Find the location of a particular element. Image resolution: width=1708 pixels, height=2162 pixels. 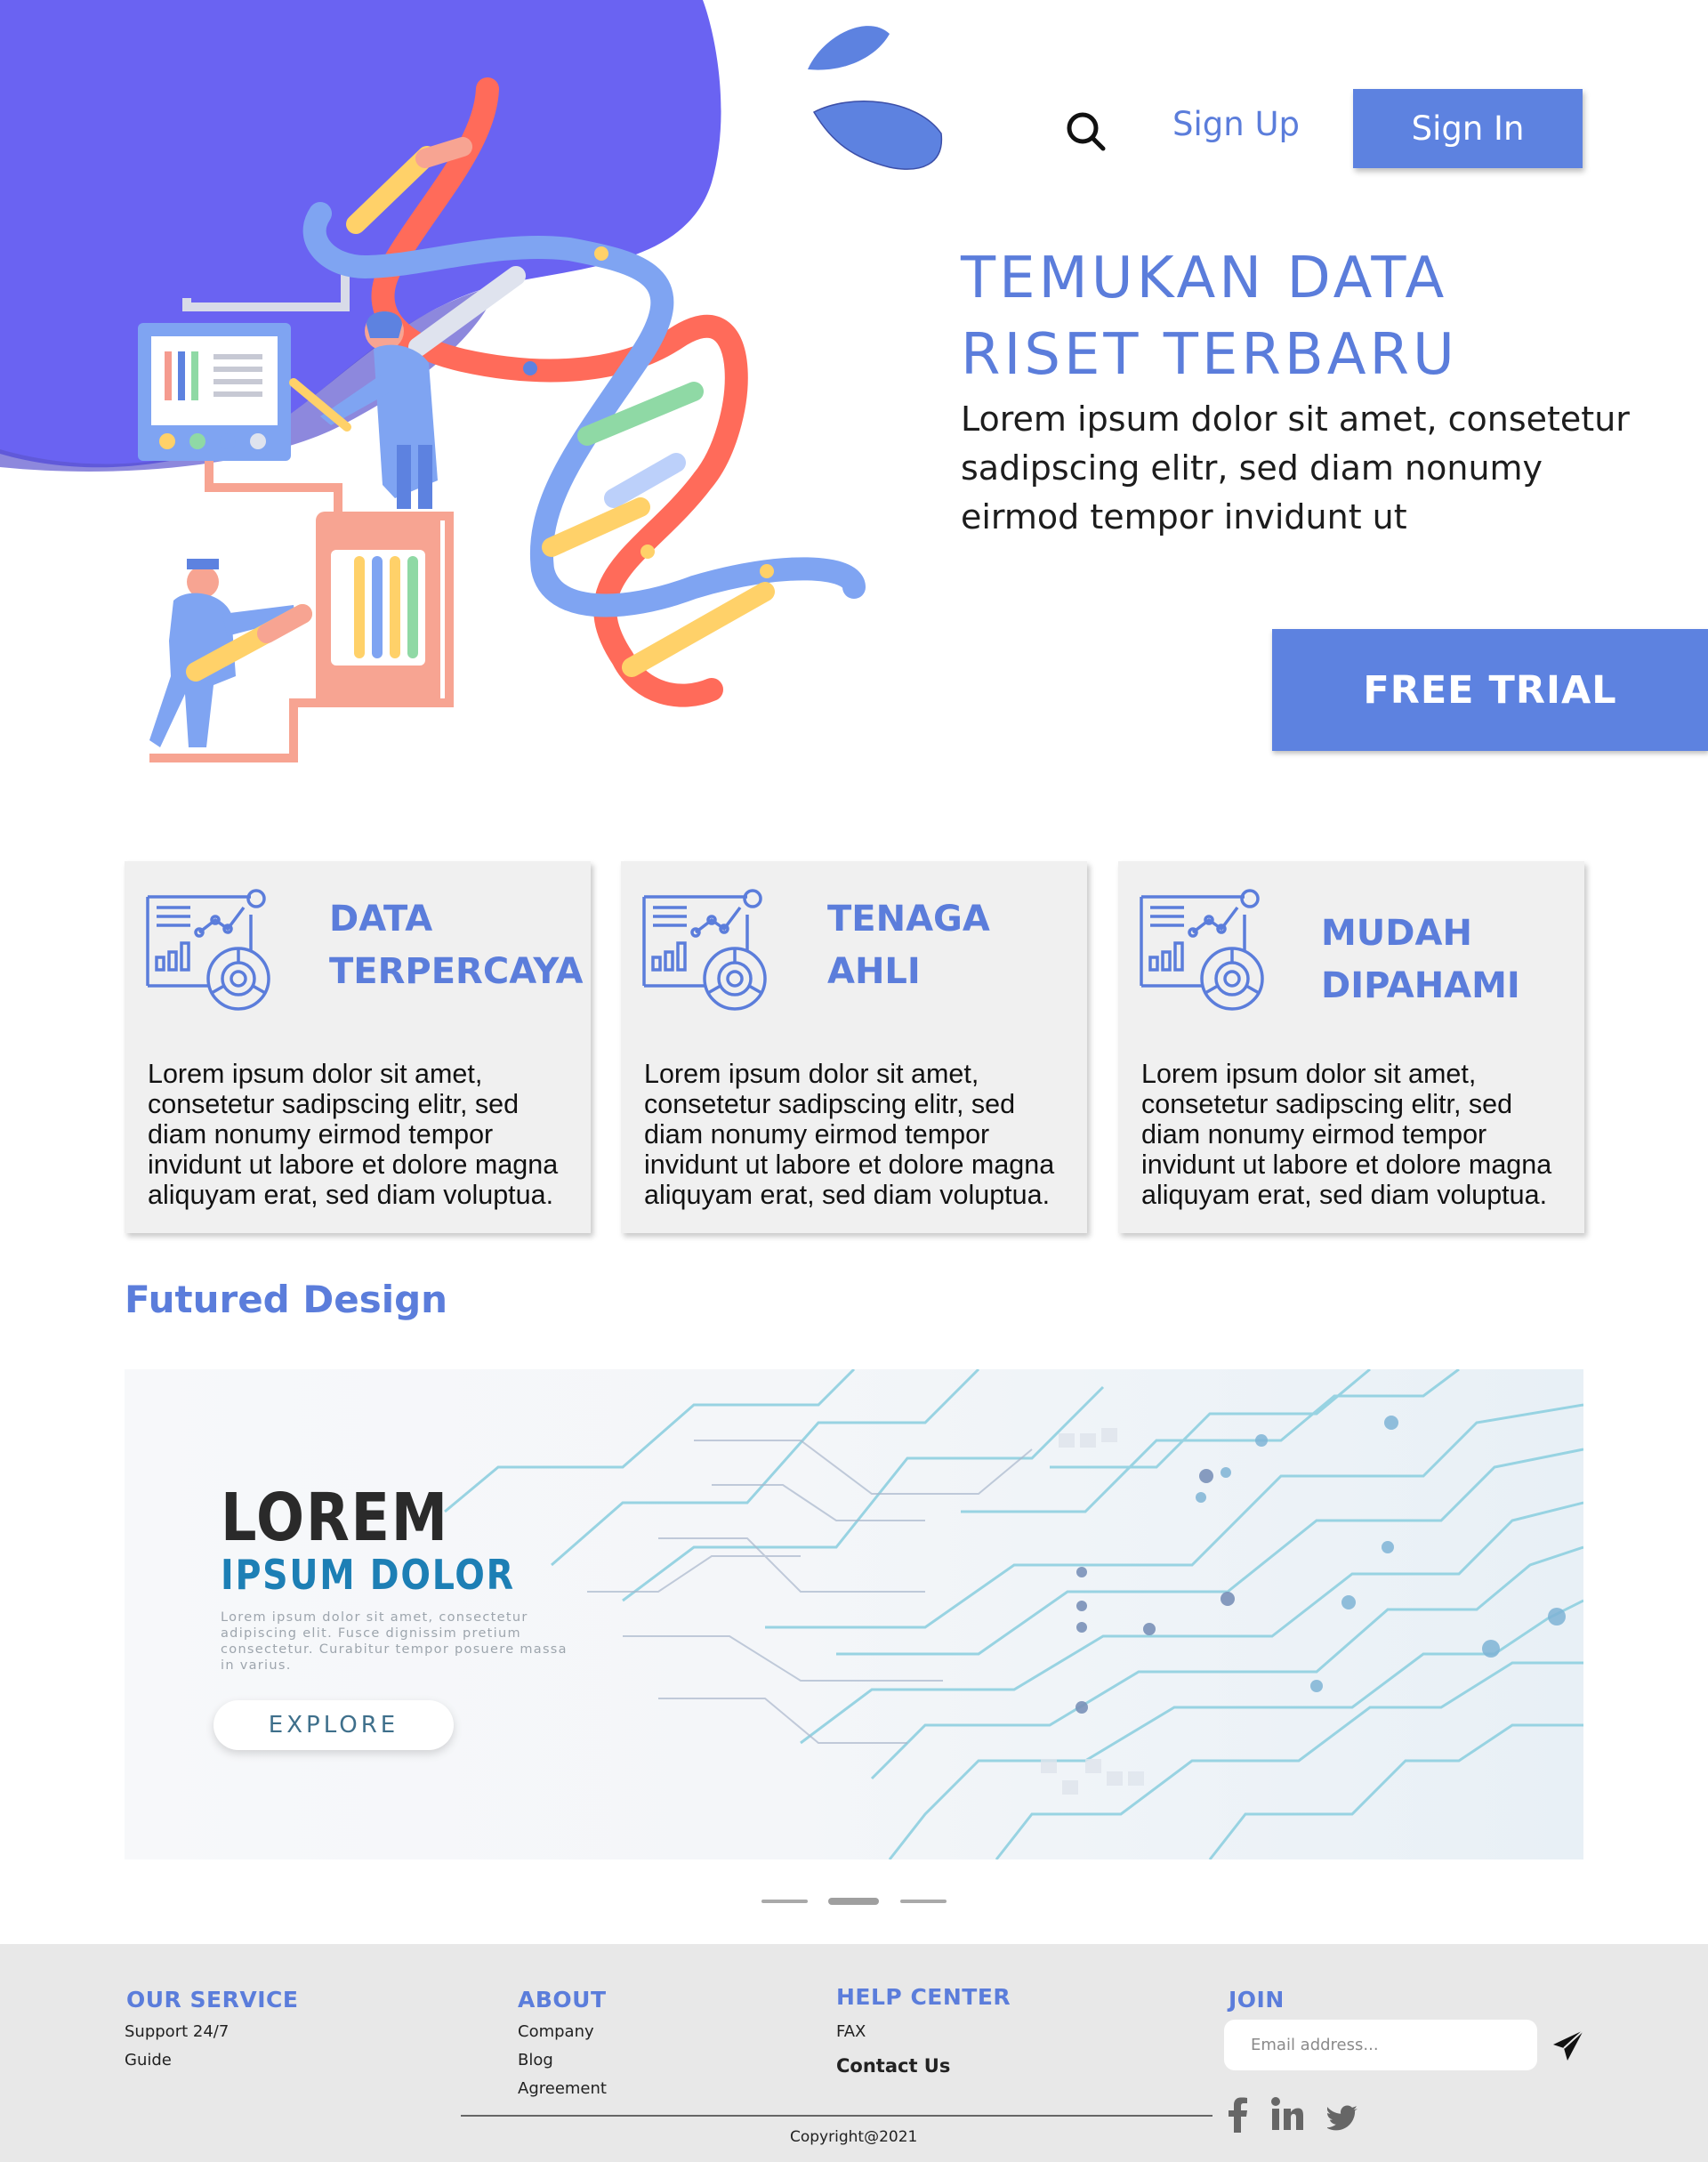

feature-title-line: MUDAH is located at coordinates (1396, 934).